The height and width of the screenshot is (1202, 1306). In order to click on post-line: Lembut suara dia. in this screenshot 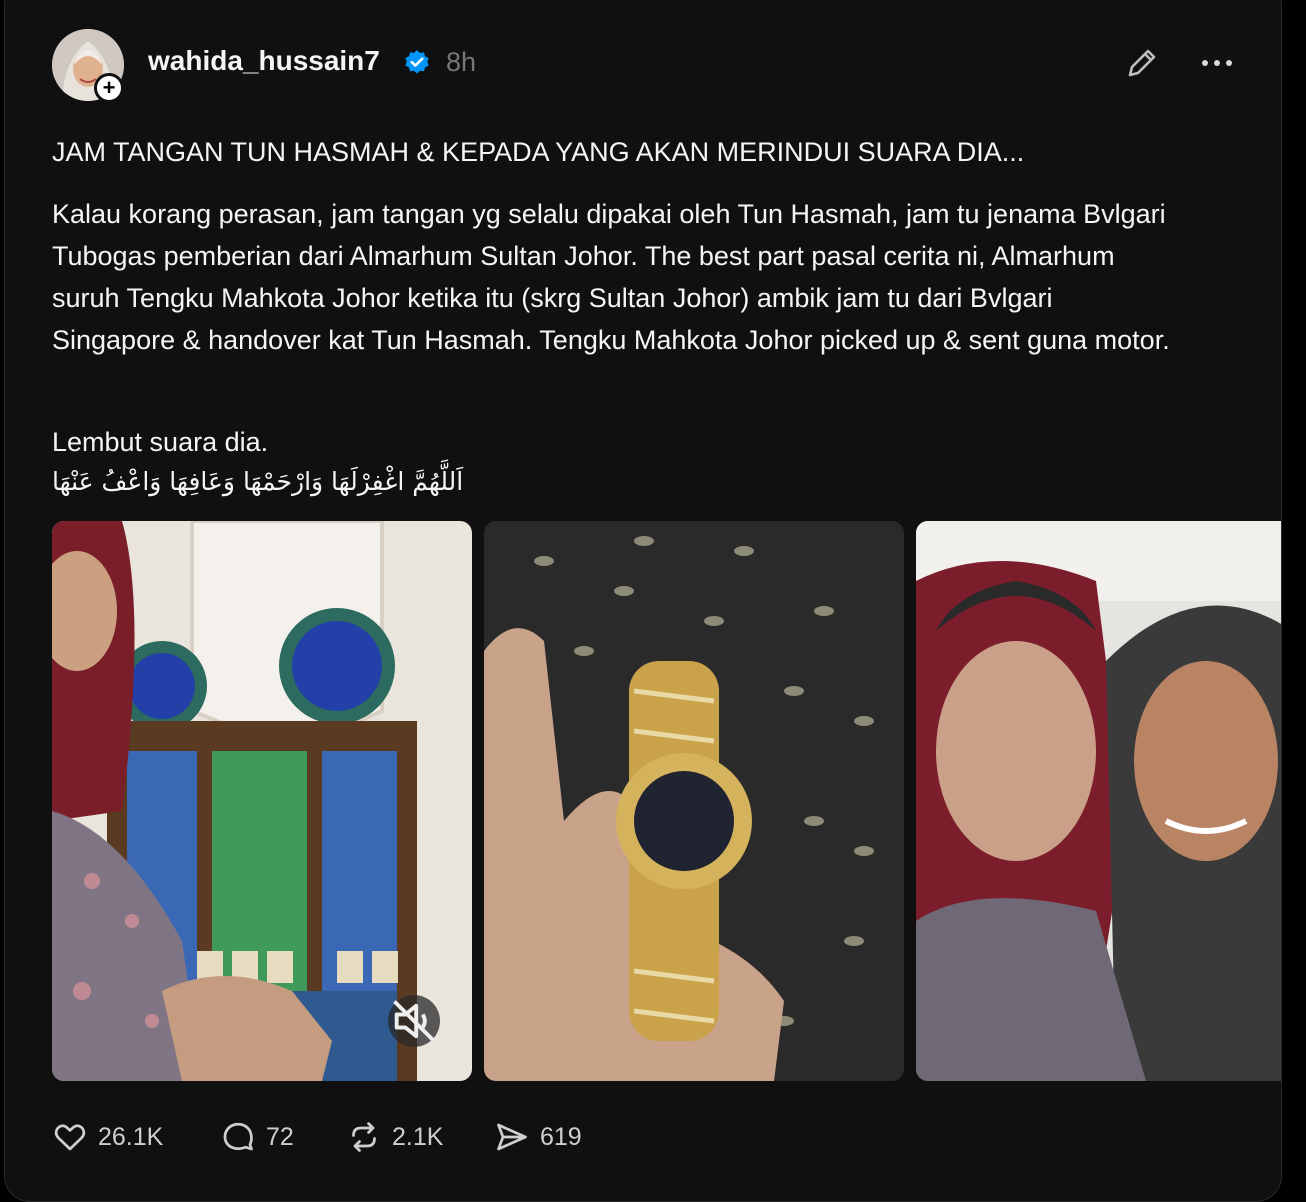, I will do `click(160, 442)`.